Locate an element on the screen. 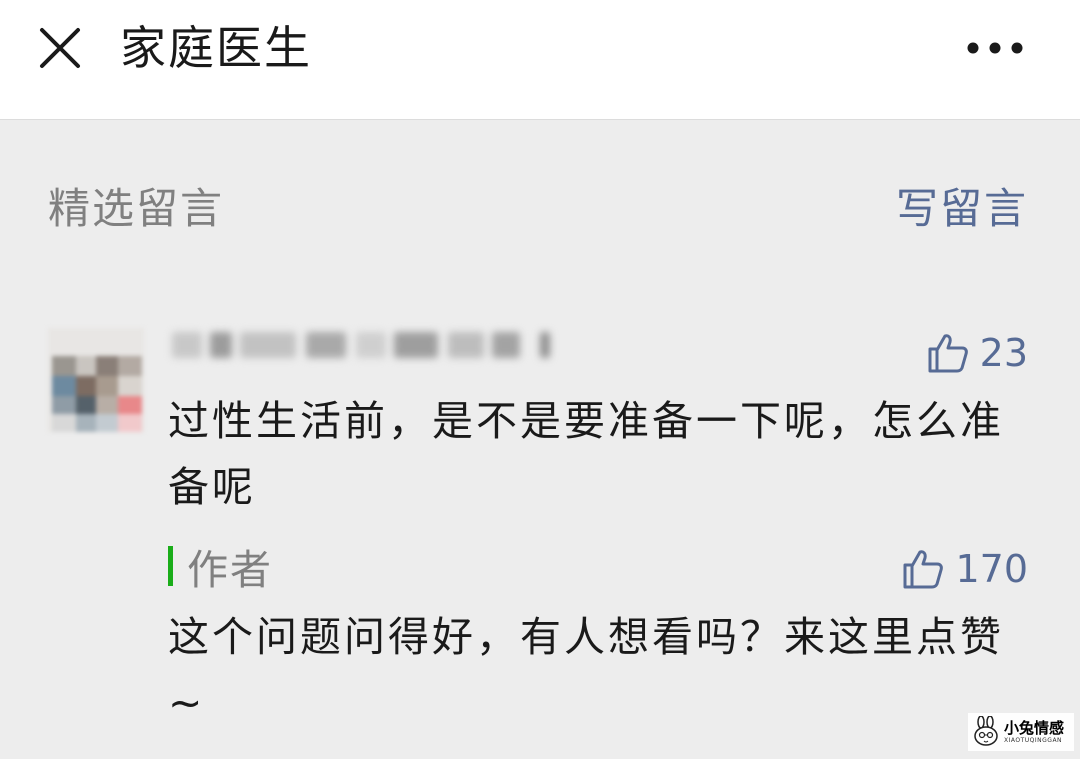 The height and width of the screenshot is (759, 1080). page-title: 家庭医生 is located at coordinates (216, 48).